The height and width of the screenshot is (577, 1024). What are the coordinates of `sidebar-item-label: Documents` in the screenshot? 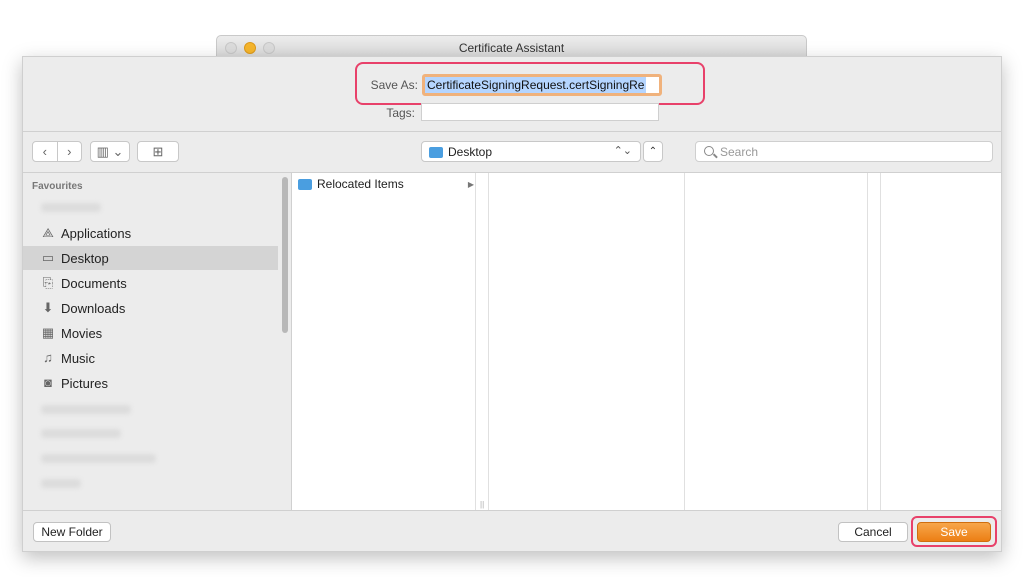 It's located at (94, 283).